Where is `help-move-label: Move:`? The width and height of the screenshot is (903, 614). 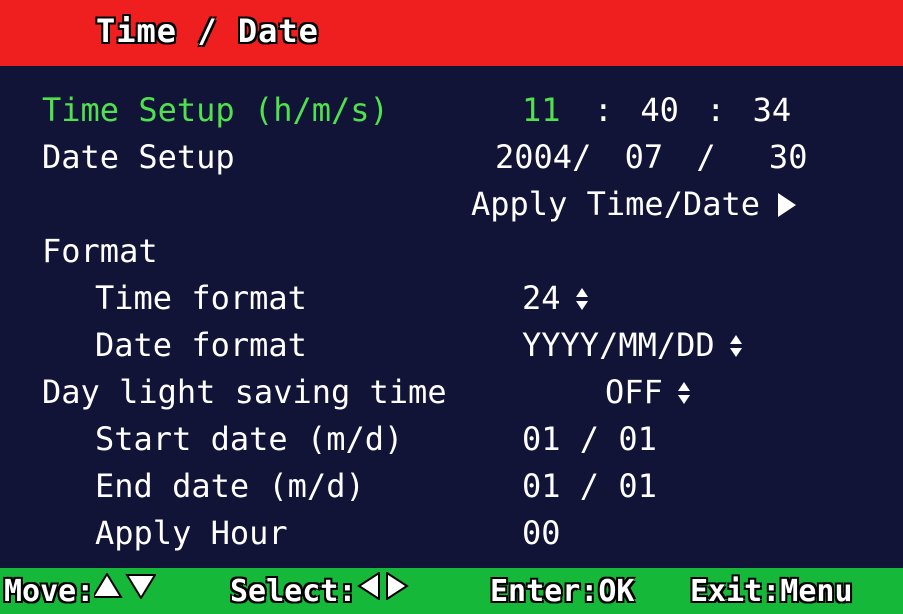
help-move-label: Move: is located at coordinates (49, 591).